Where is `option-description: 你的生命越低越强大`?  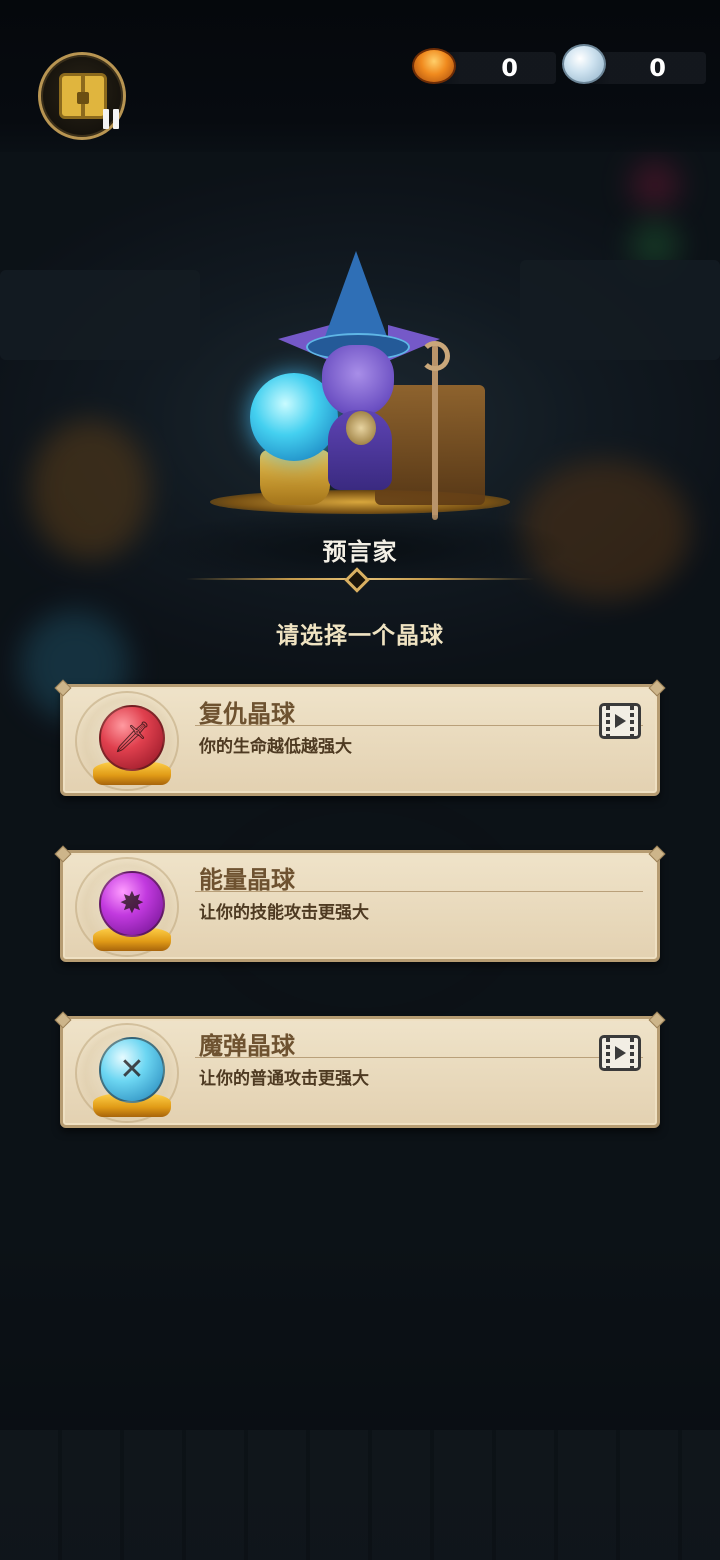 option-description: 你的生命越低越强大 is located at coordinates (275, 747).